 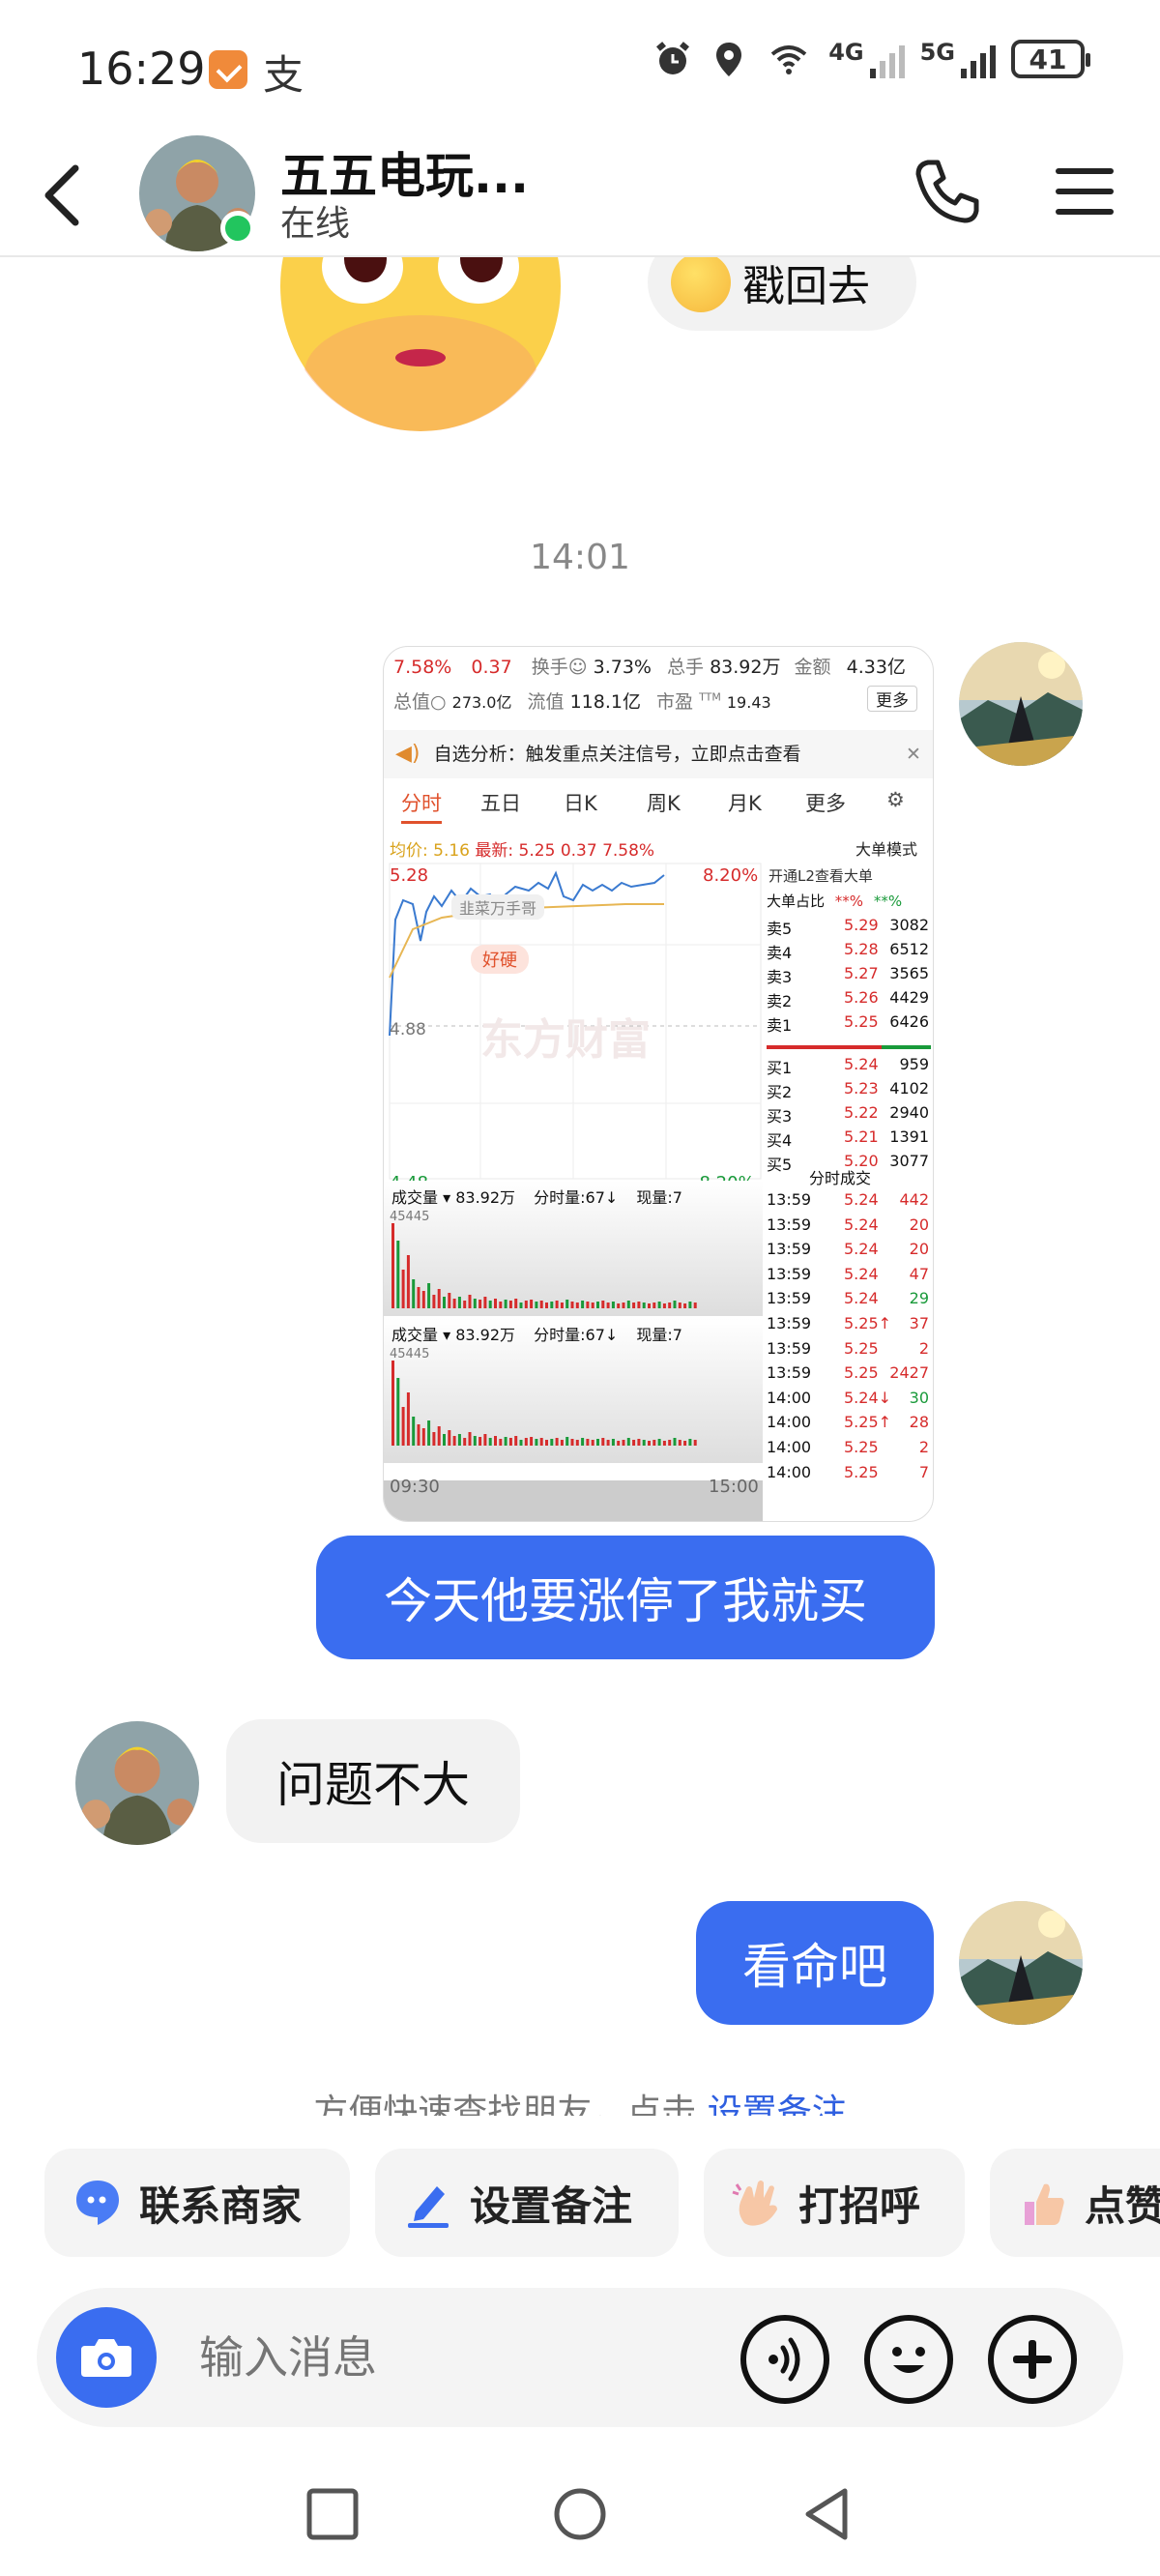 What do you see at coordinates (780, 1116) in the screenshot?
I see `bid-label: 买3` at bounding box center [780, 1116].